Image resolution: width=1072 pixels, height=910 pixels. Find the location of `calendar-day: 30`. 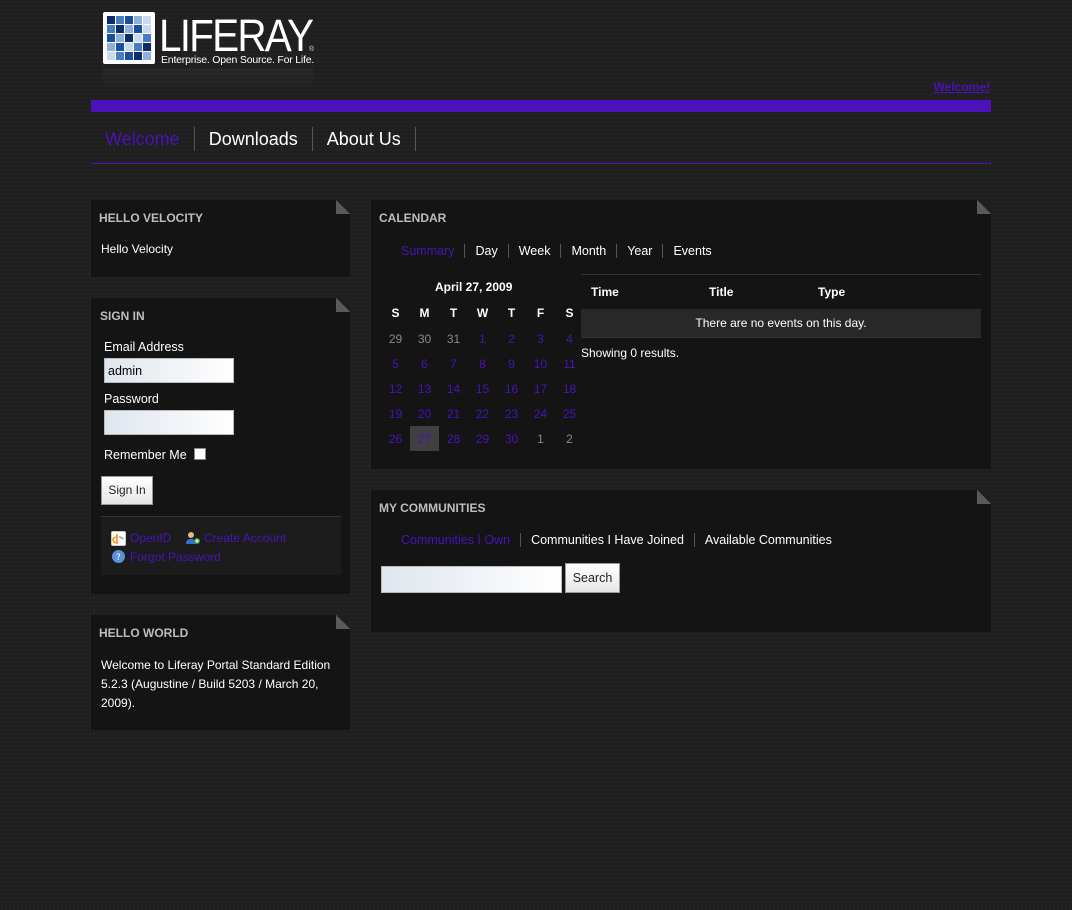

calendar-day: 30 is located at coordinates (511, 438).